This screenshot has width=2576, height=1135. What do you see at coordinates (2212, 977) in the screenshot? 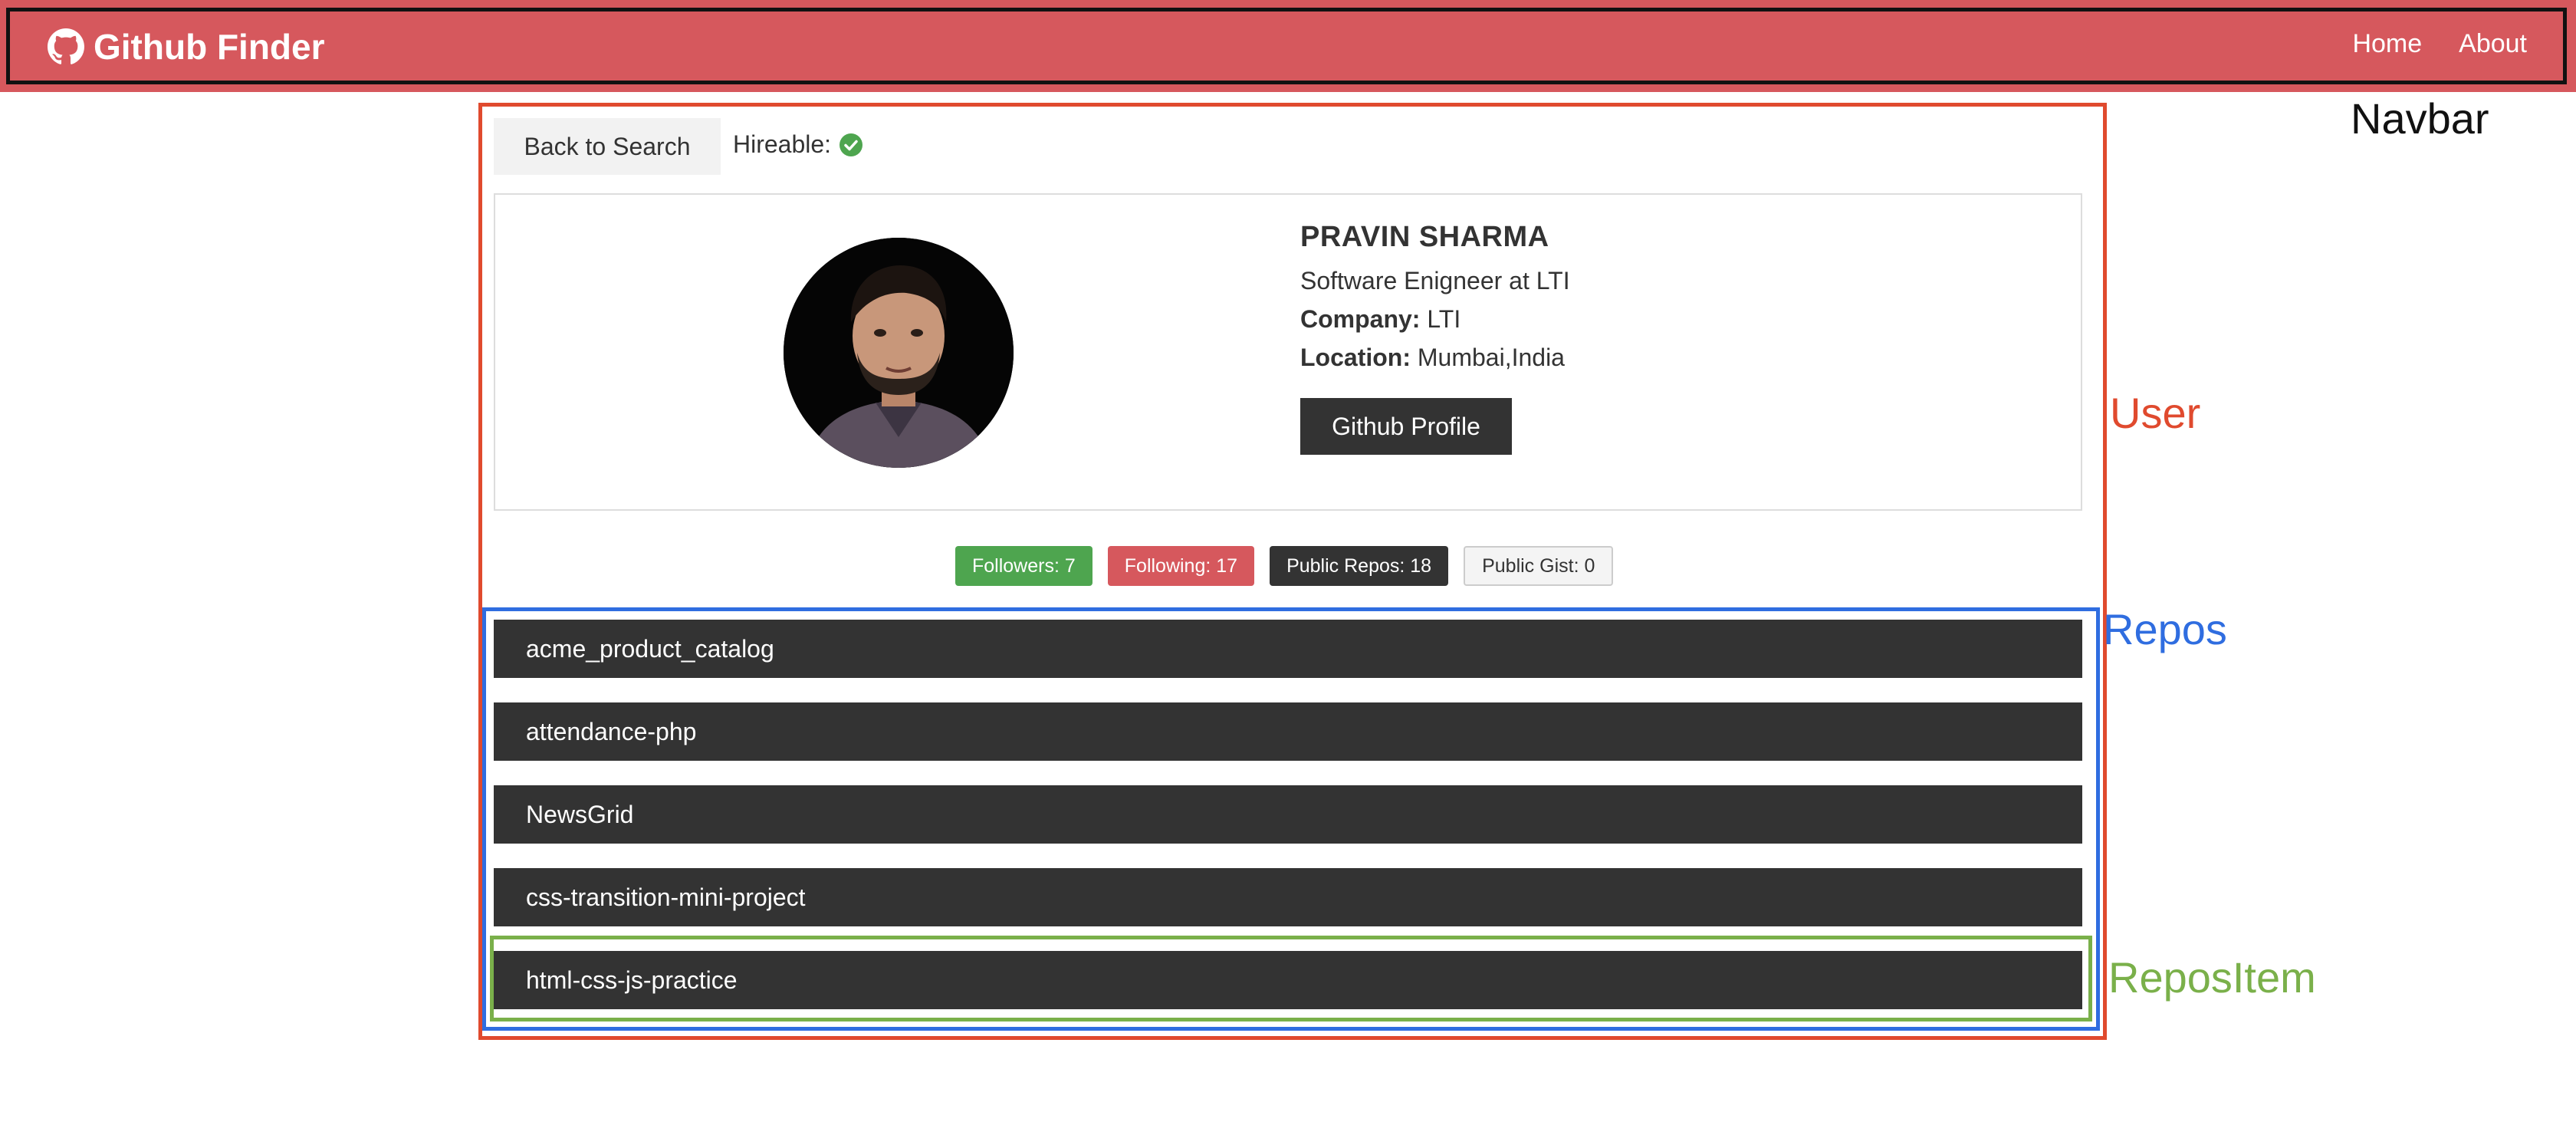
I see `annotation-repos-item-label: ReposItem` at bounding box center [2212, 977].